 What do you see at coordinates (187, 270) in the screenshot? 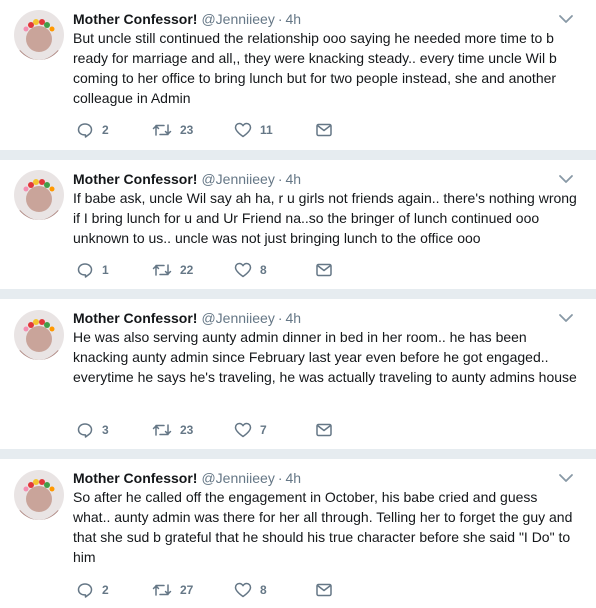
I see `retweet-count: 22` at bounding box center [187, 270].